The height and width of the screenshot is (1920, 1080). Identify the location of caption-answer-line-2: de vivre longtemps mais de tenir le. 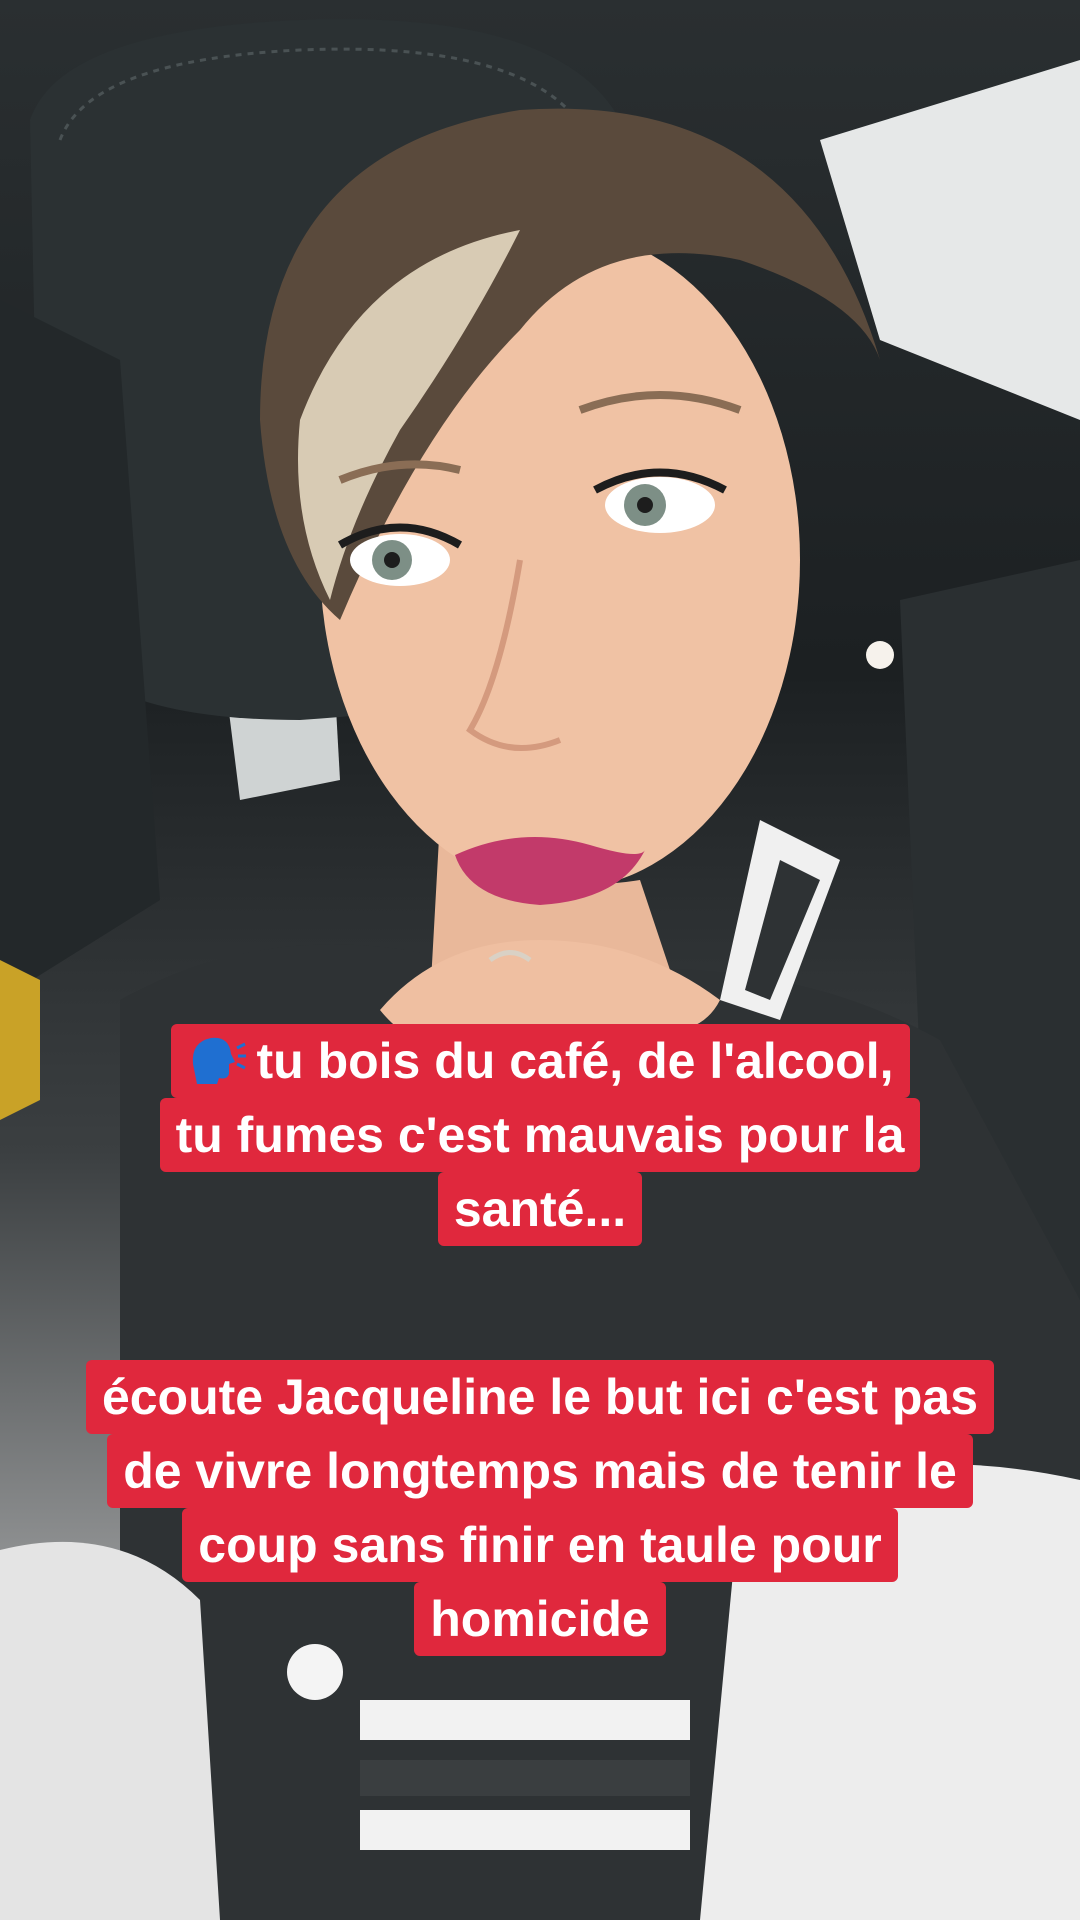
(540, 1471).